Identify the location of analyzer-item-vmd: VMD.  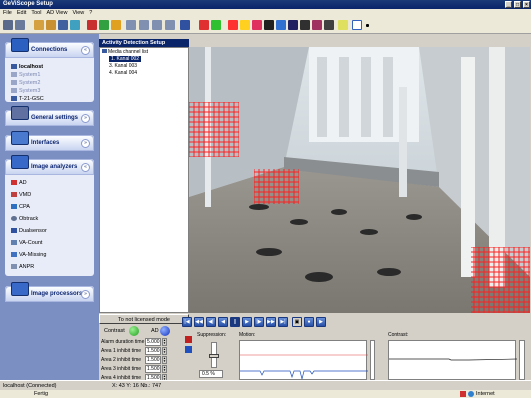
(21, 195).